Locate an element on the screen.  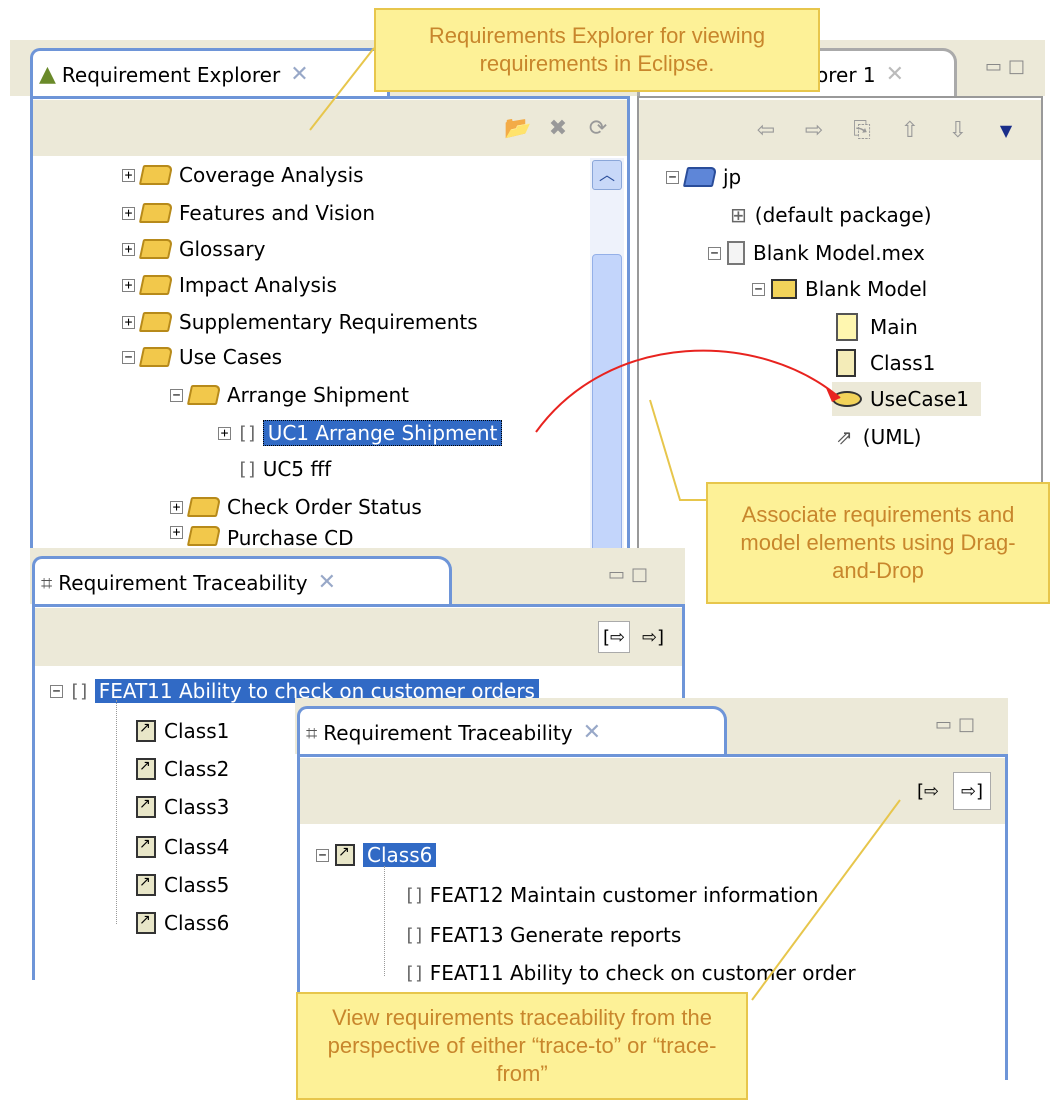
callout-leader-trace is located at coordinates (826, 900).